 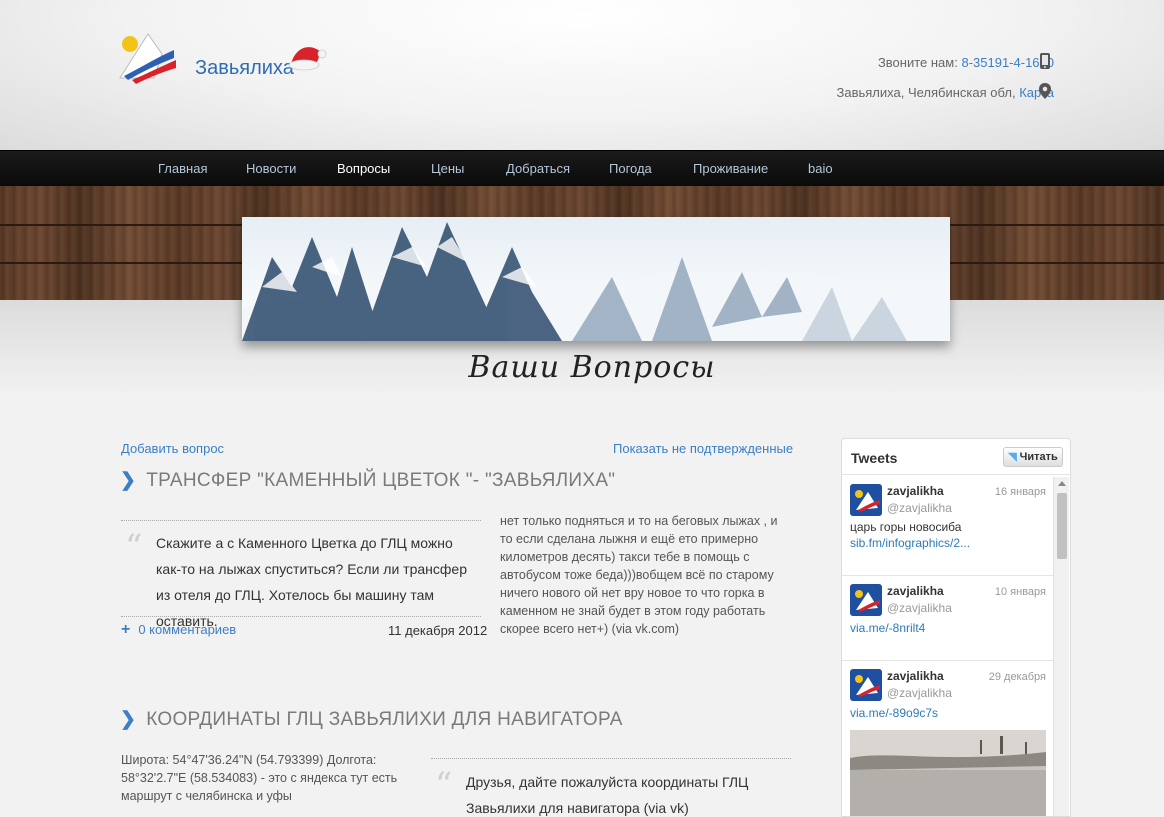 What do you see at coordinates (1012, 457) in the screenshot?
I see `twitter-bird-icon: ◥` at bounding box center [1012, 457].